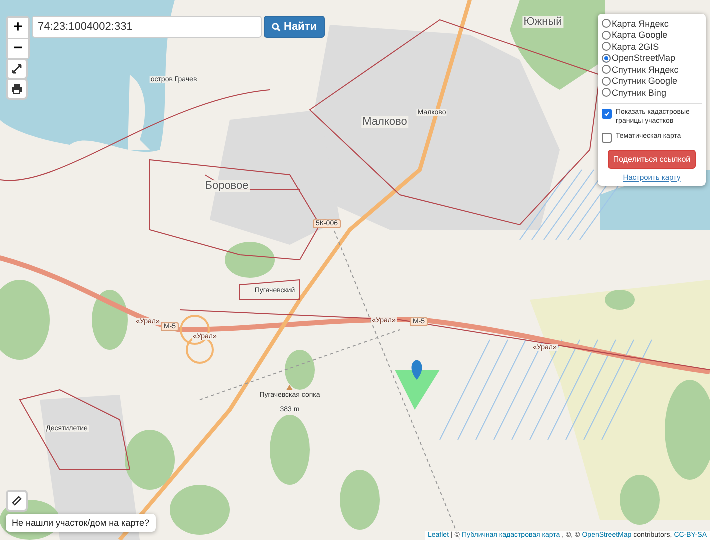  What do you see at coordinates (652, 24) in the screenshot?
I see `layer-option: Карта Яндекс` at bounding box center [652, 24].